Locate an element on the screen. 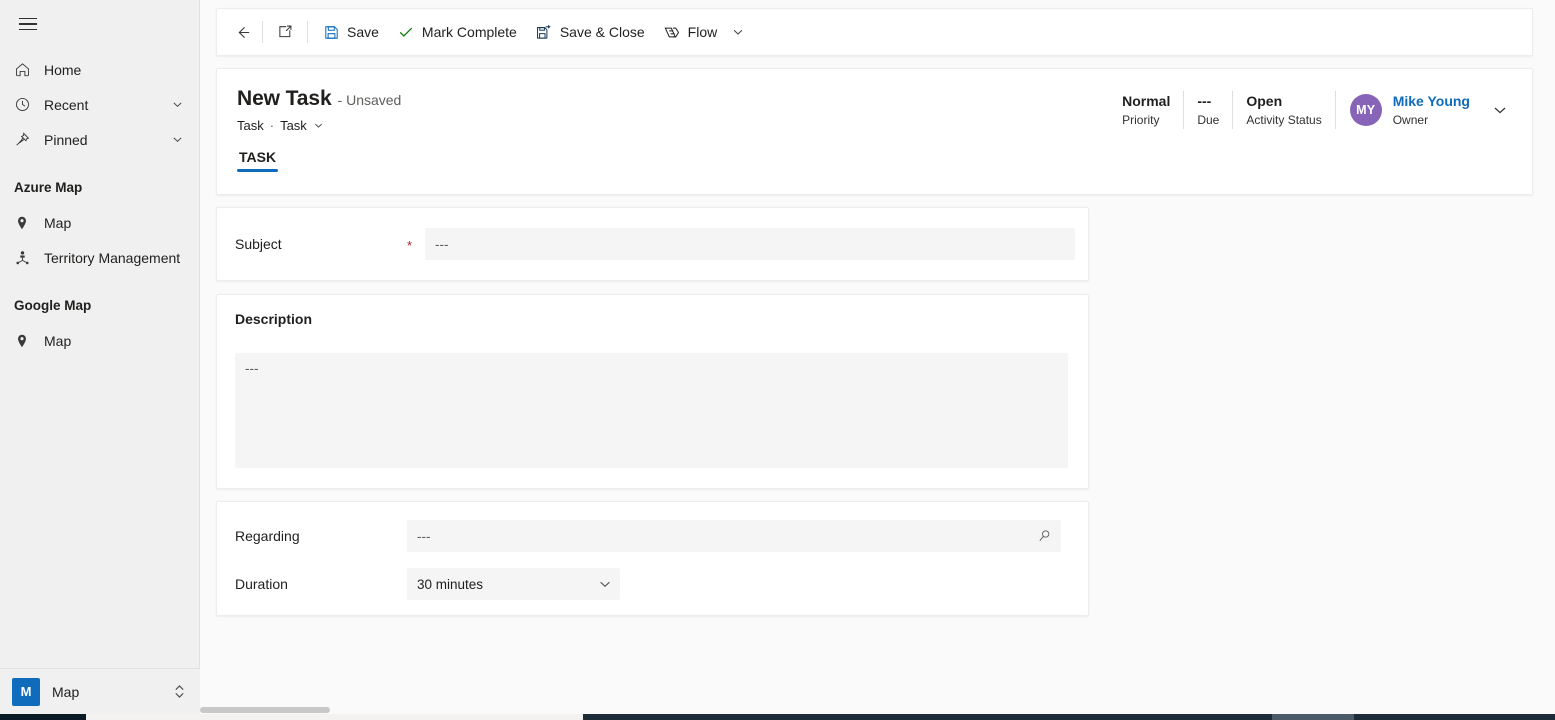 Image resolution: width=1555 pixels, height=720 pixels. sidebar-item-home: Home is located at coordinates (99, 69).